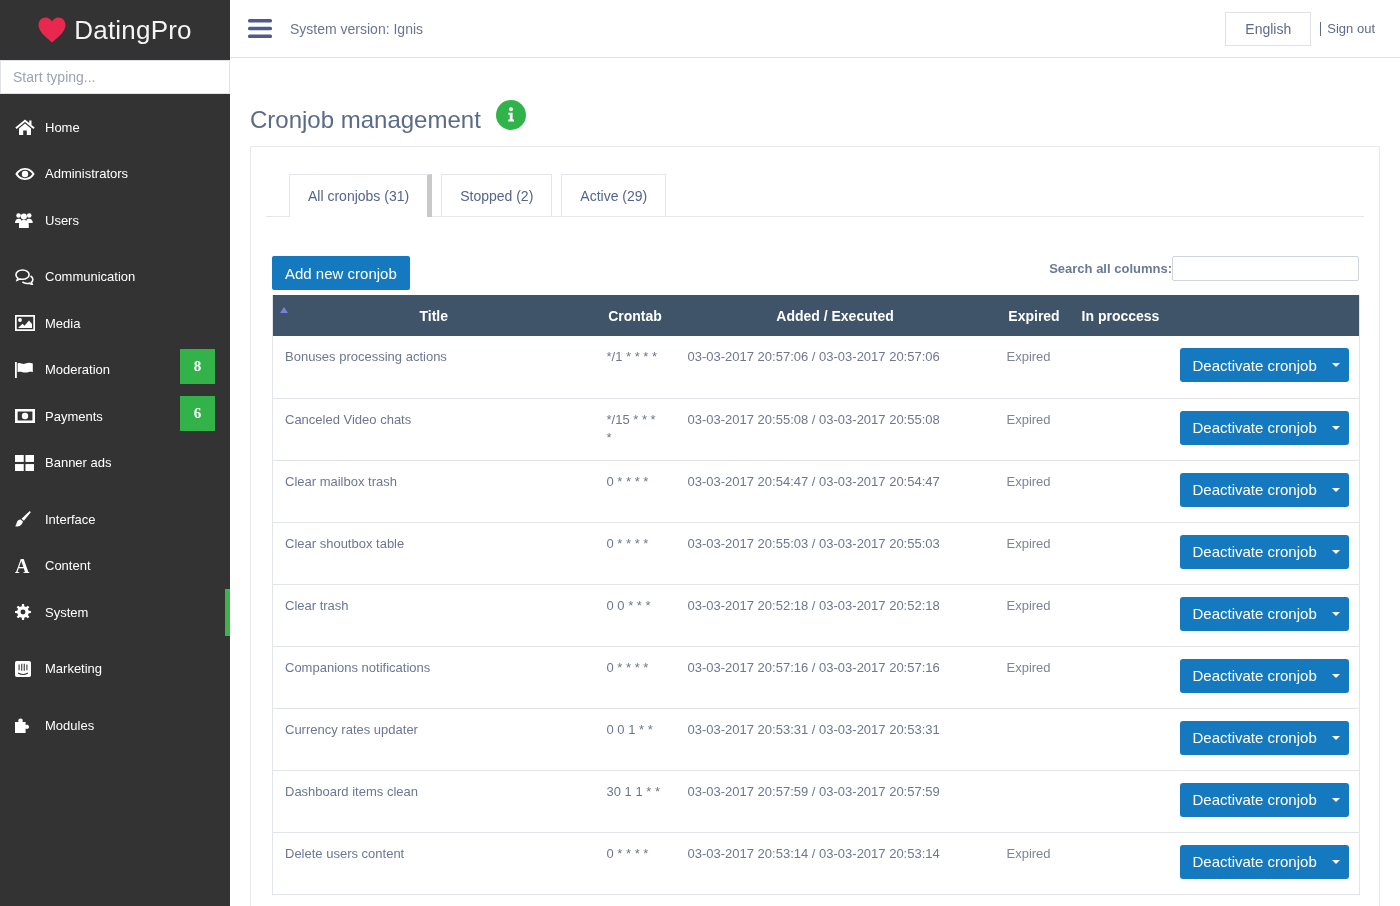 The image size is (1400, 906). I want to click on table-cell: 30 1 1 * *, so click(635, 801).